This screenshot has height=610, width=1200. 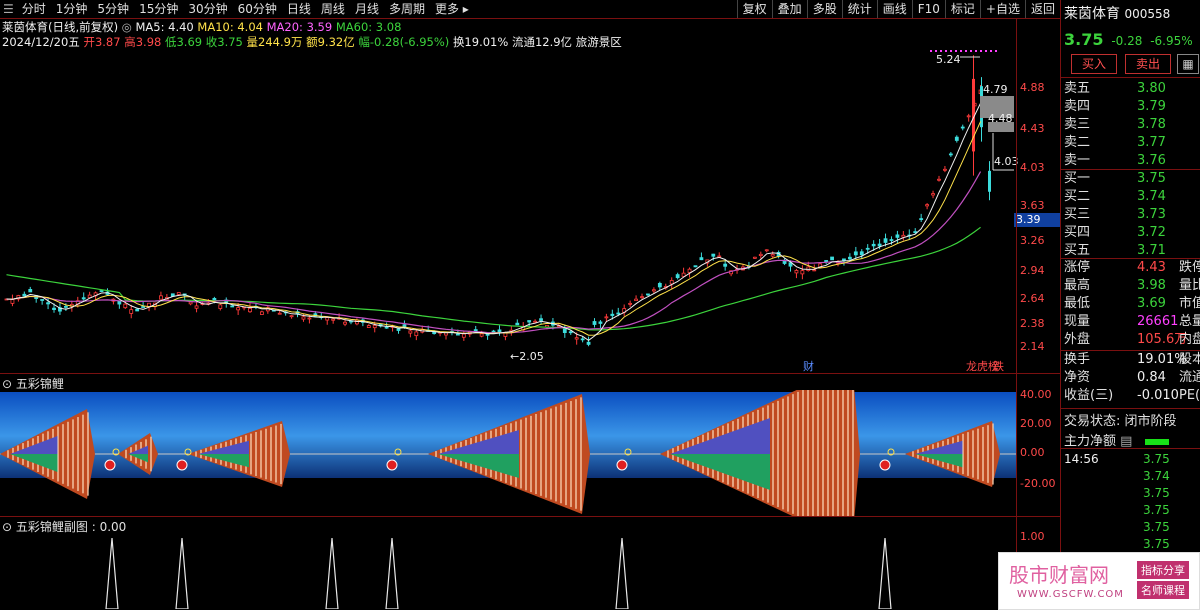 I want to click on bid-row-2: 买三 3.73, so click(x=1130, y=215).